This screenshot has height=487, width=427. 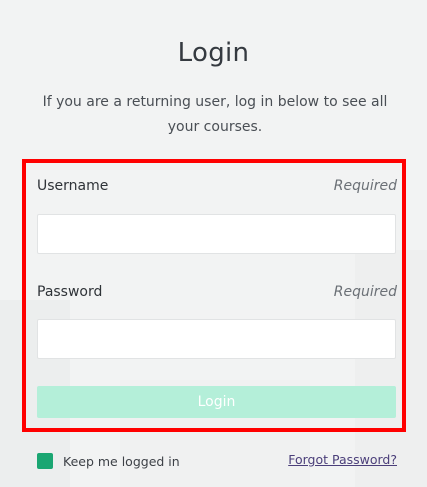 What do you see at coordinates (216, 234) in the screenshot?
I see `username-input` at bounding box center [216, 234].